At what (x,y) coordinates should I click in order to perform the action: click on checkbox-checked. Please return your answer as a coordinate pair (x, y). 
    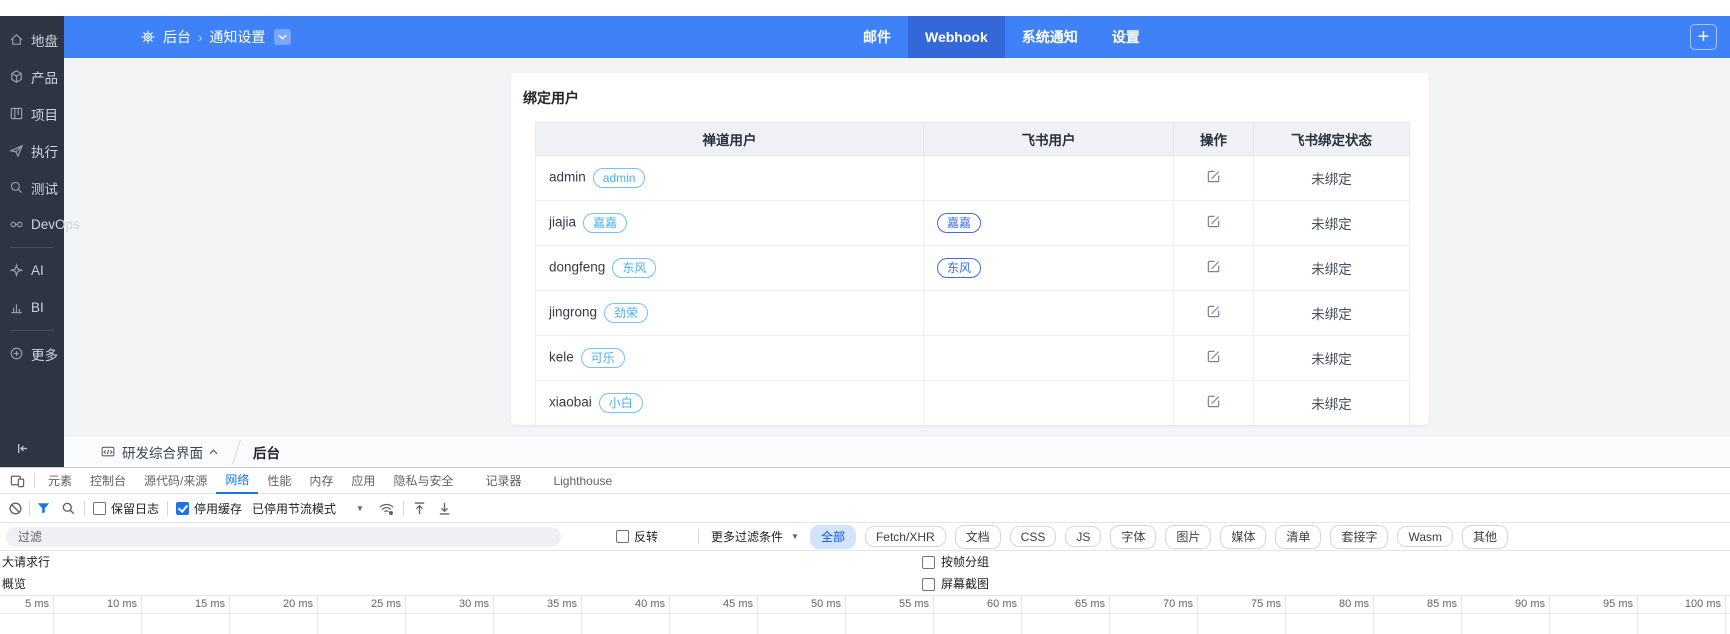
    Looking at the image, I should click on (183, 508).